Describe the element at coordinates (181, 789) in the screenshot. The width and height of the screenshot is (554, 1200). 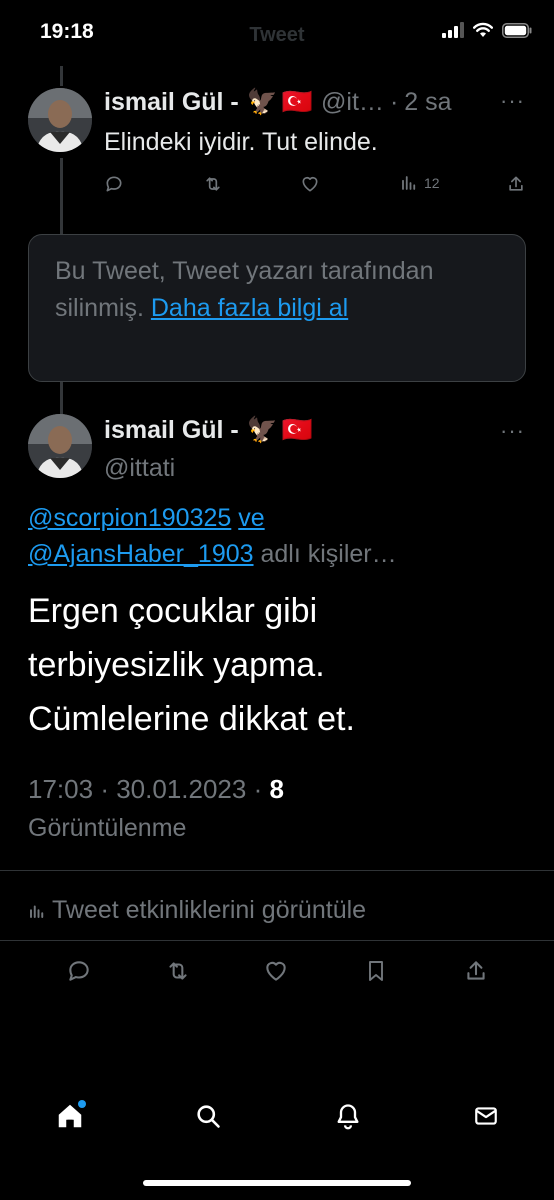
I see `tweet-date: 30.01.2023` at that location.